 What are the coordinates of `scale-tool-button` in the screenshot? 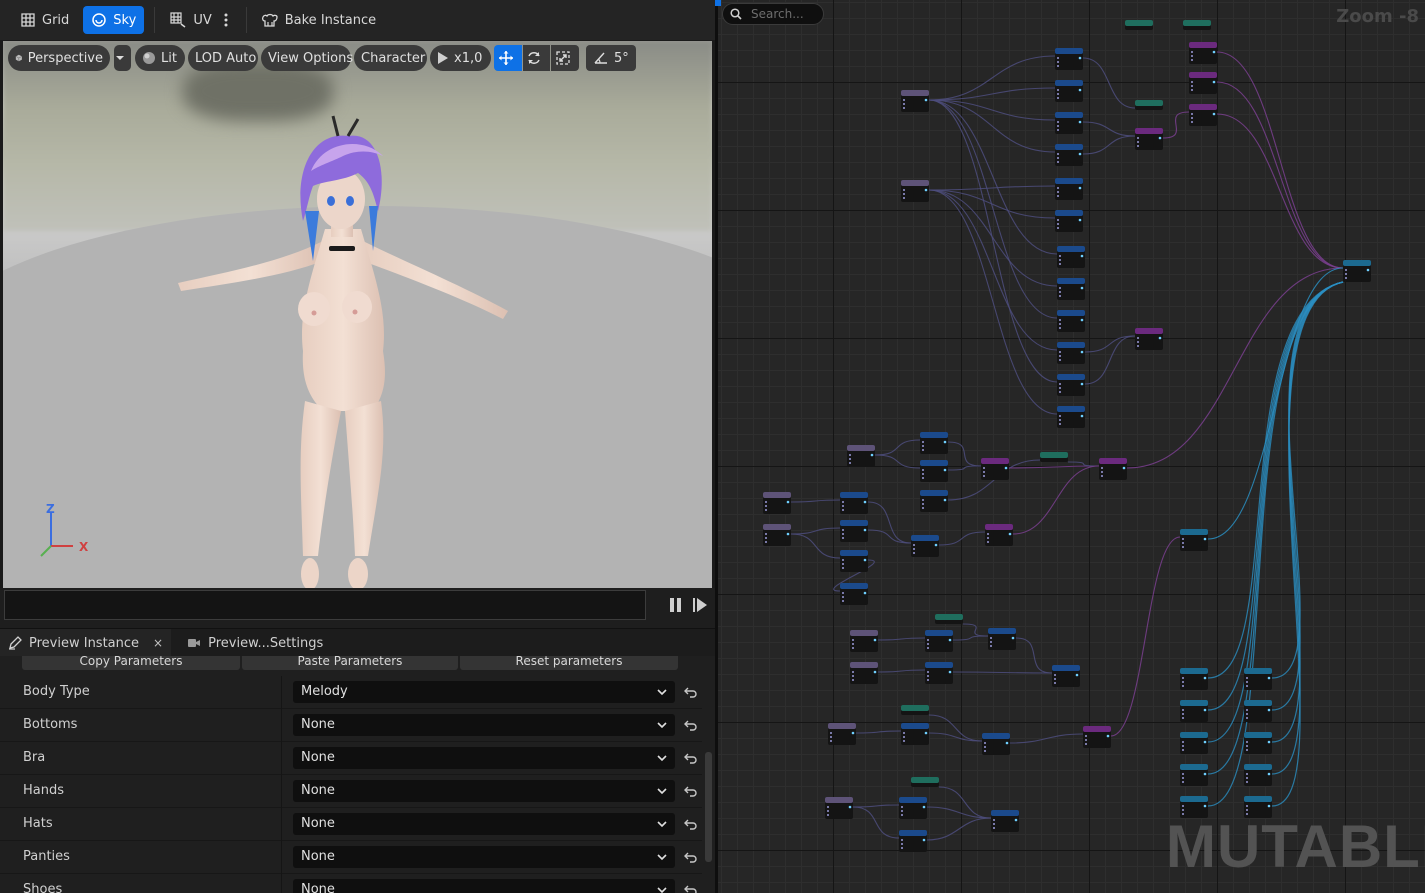 It's located at (565, 58).